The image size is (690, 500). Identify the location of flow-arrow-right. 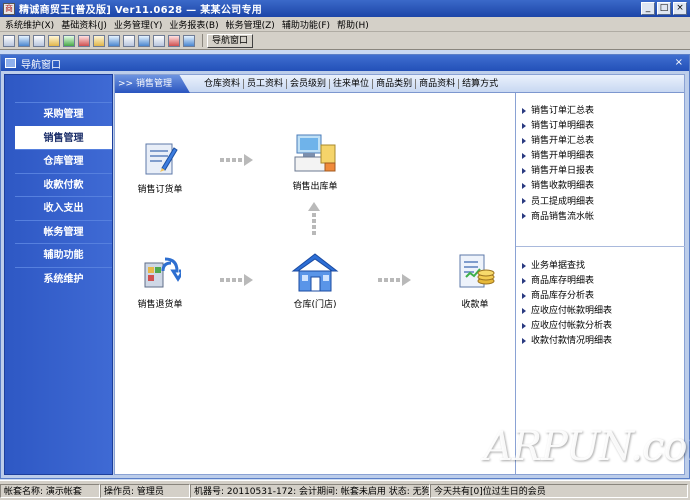
(236, 160).